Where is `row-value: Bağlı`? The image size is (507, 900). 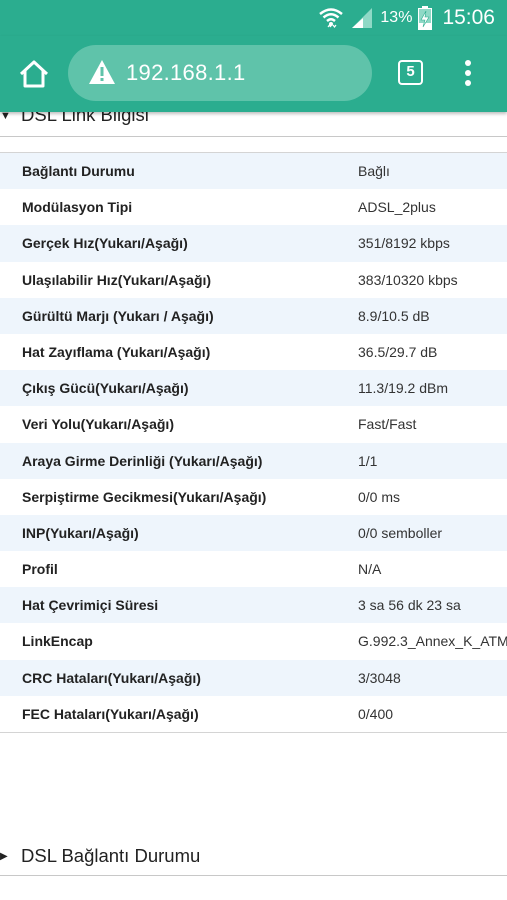
row-value: Bağlı is located at coordinates (374, 171).